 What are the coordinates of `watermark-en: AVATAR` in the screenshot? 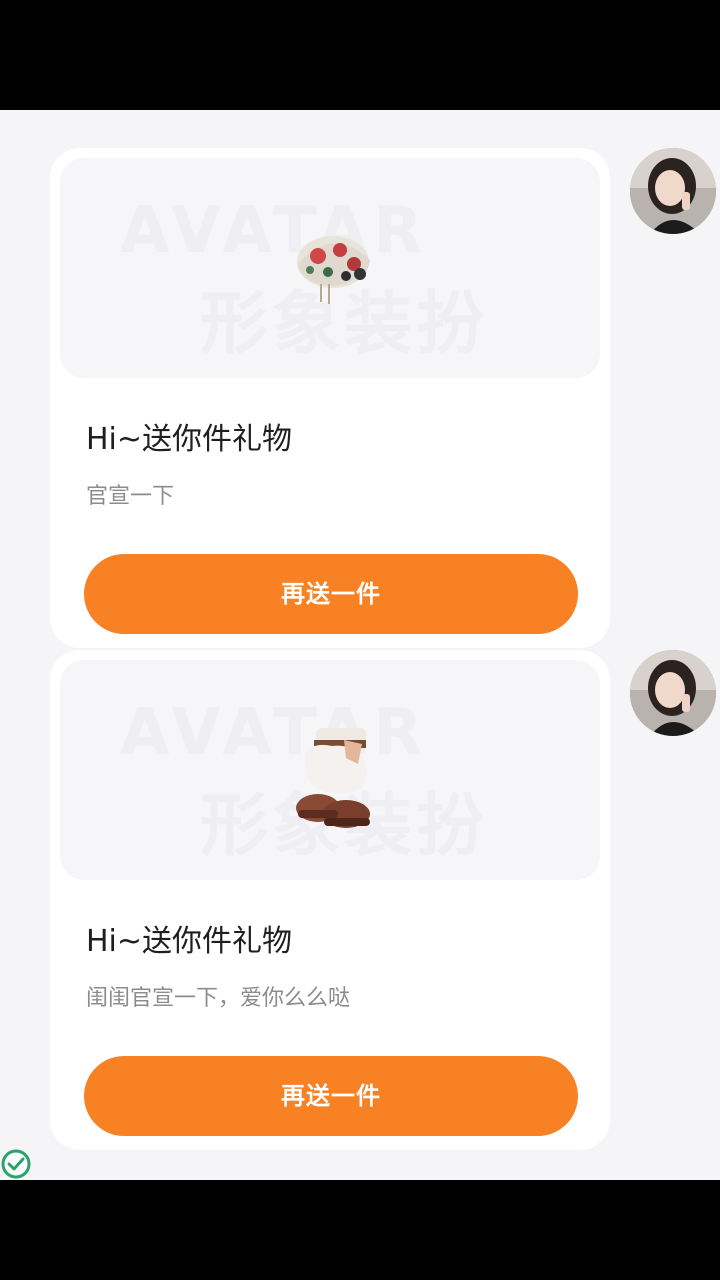 It's located at (274, 231).